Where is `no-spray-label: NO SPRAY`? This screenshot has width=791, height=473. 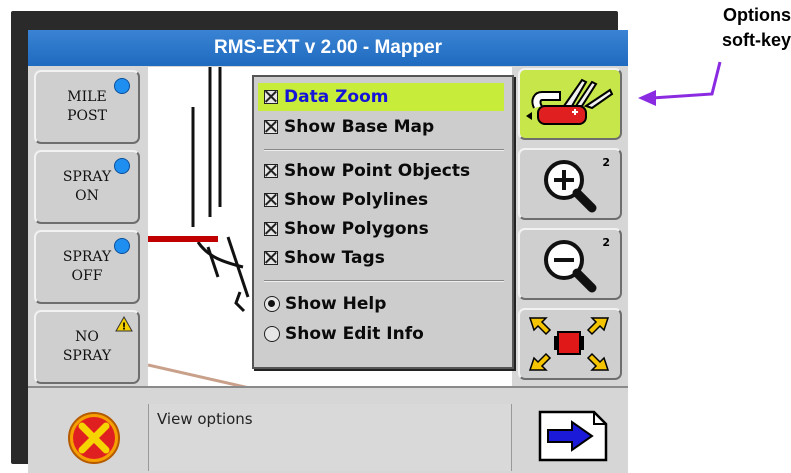 no-spray-label: NO SPRAY is located at coordinates (87, 346).